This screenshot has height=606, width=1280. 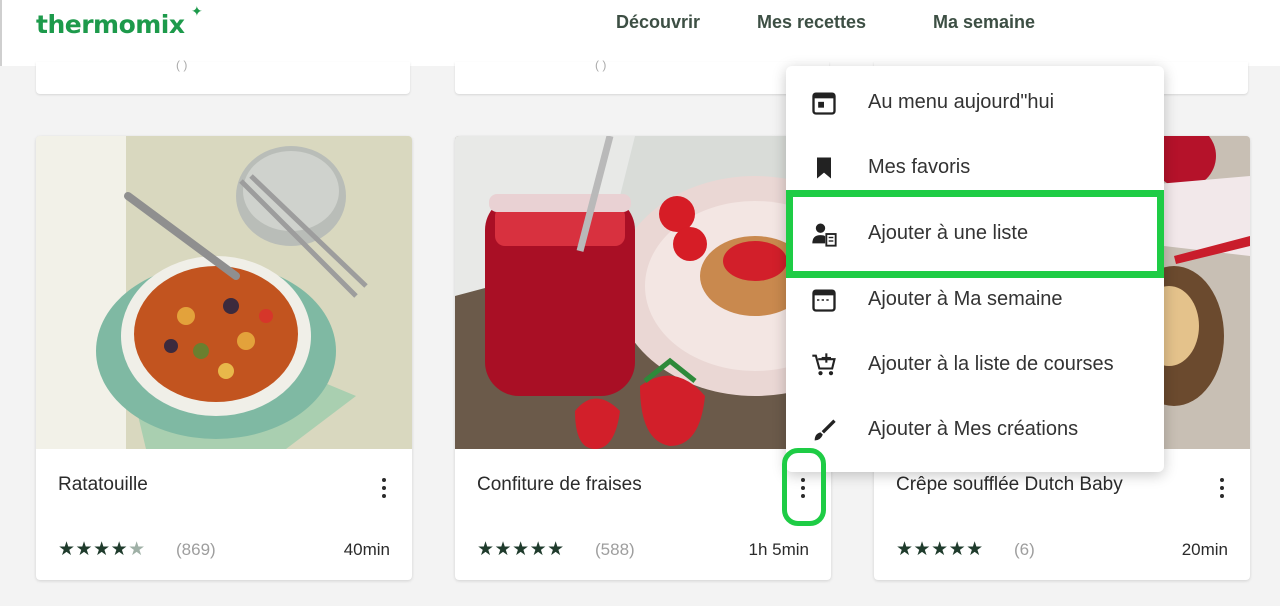 I want to click on cook-time: 20min, so click(x=1204, y=549).